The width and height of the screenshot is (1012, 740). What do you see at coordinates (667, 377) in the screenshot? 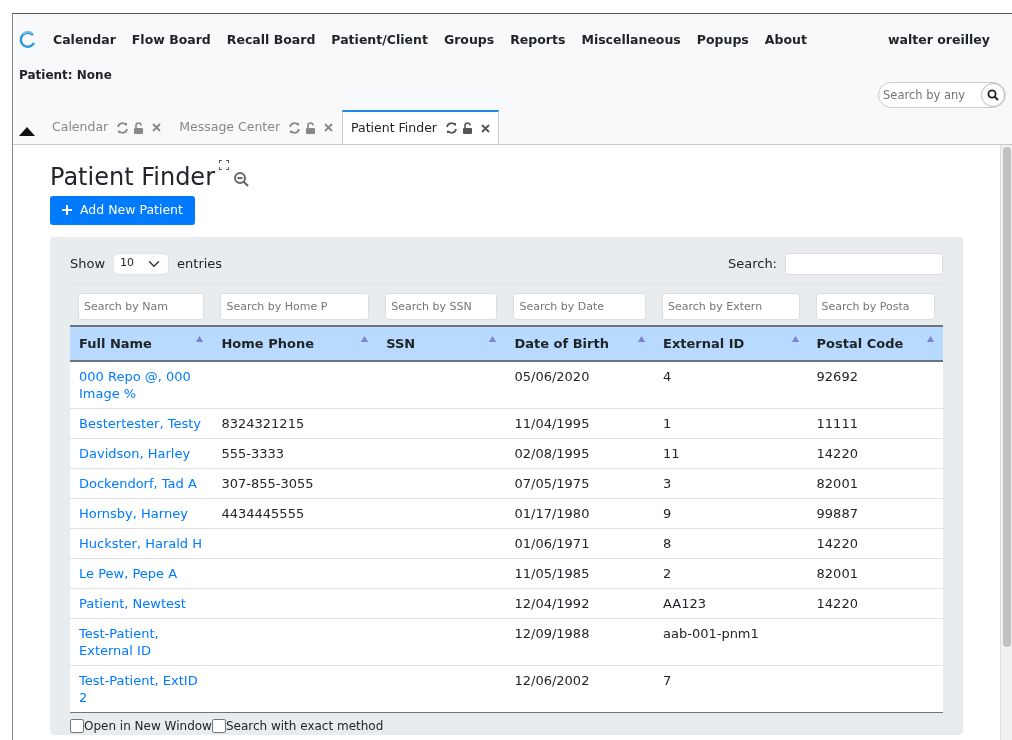
I see `table-cell: 4` at bounding box center [667, 377].